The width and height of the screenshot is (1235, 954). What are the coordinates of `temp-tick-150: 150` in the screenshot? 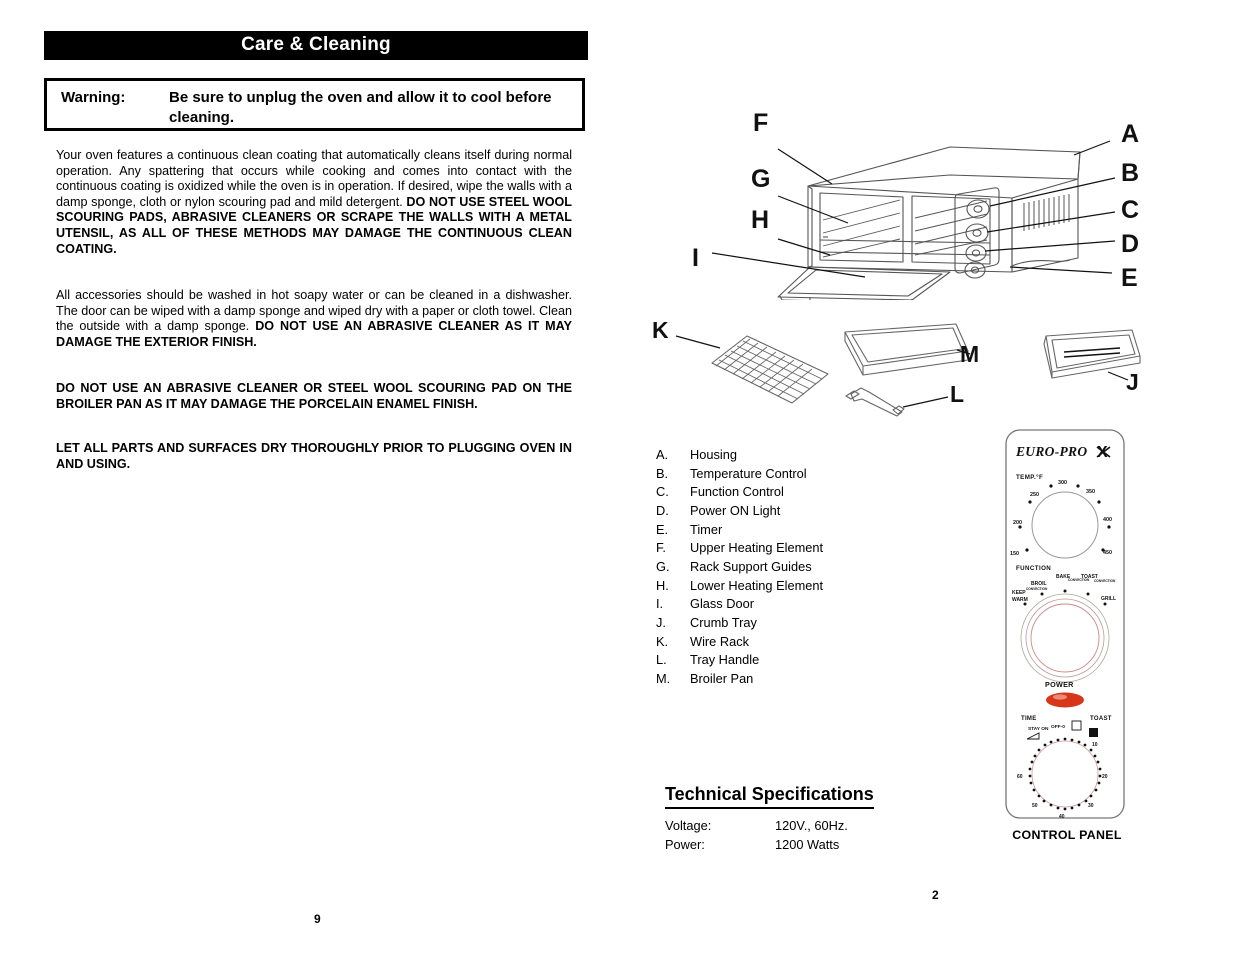 It's located at (1014, 554).